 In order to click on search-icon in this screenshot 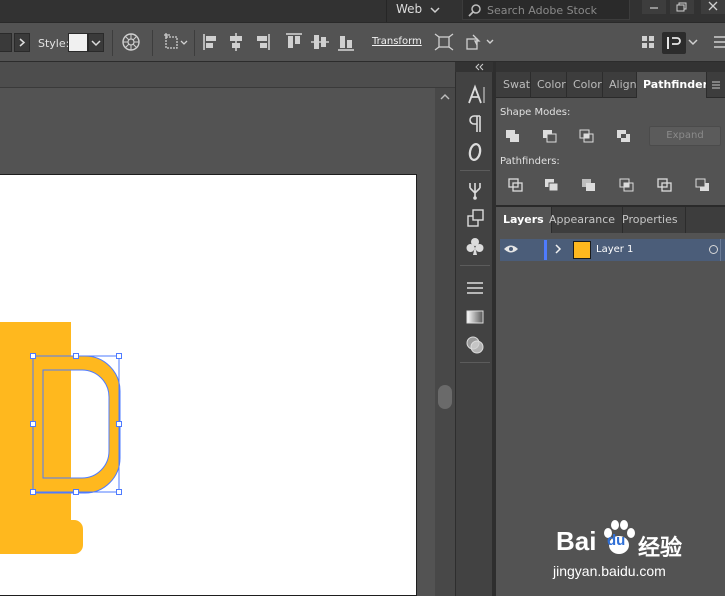, I will do `click(474, 10)`.